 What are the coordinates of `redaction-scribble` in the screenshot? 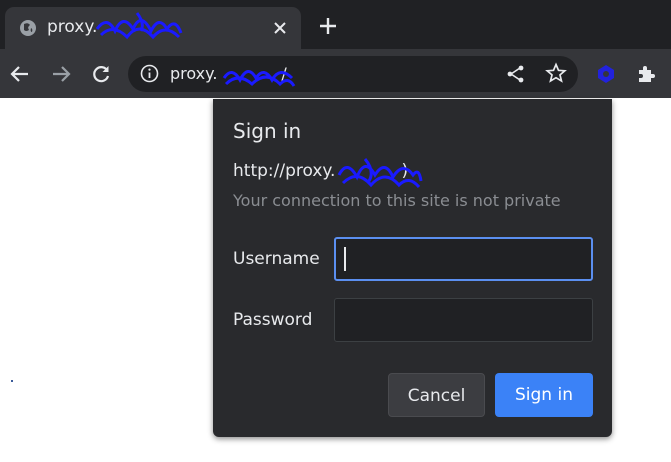 It's located at (139, 26).